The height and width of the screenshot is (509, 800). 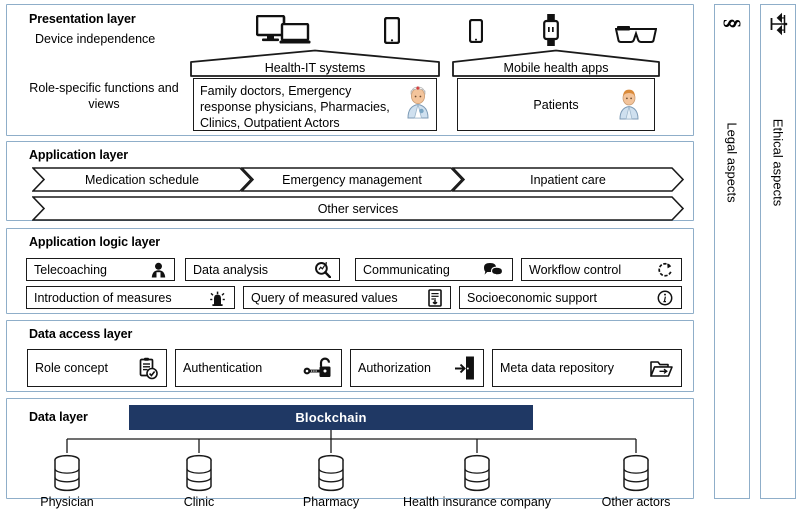 What do you see at coordinates (70, 269) in the screenshot?
I see `logic-item-label: Telecoaching` at bounding box center [70, 269].